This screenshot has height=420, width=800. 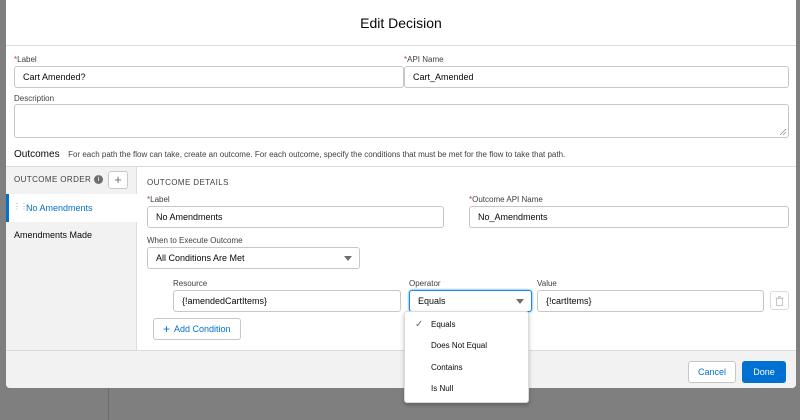 What do you see at coordinates (99, 180) in the screenshot?
I see `info-icon: i` at bounding box center [99, 180].